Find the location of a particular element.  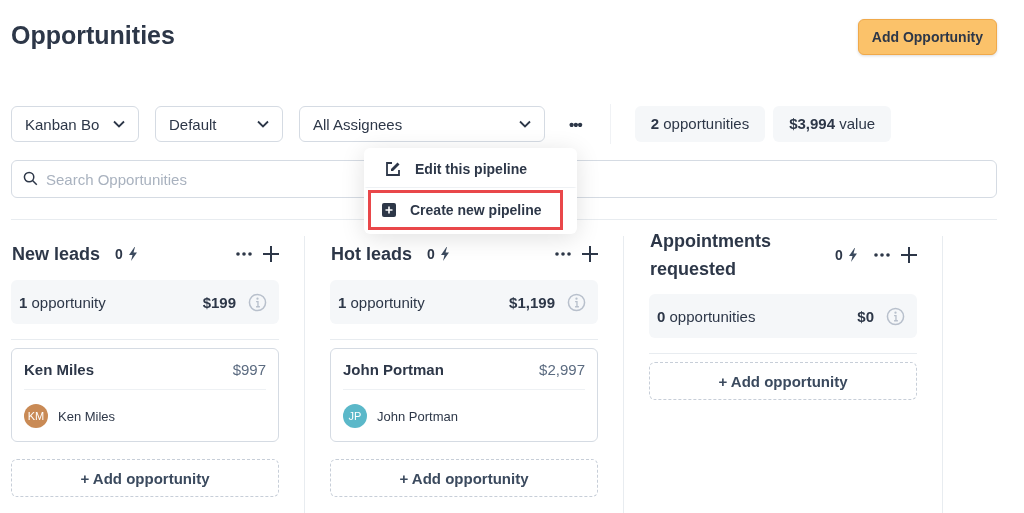

stat-chip: 2 opportunities is located at coordinates (700, 124).